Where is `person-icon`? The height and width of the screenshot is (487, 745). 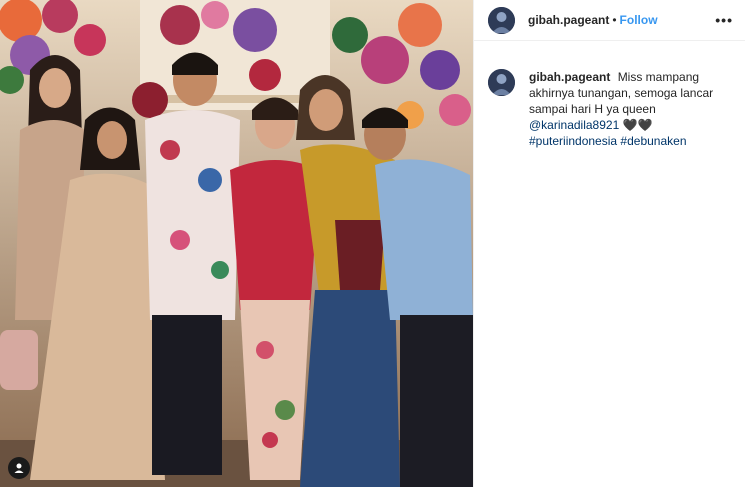
person-icon is located at coordinates (19, 468).